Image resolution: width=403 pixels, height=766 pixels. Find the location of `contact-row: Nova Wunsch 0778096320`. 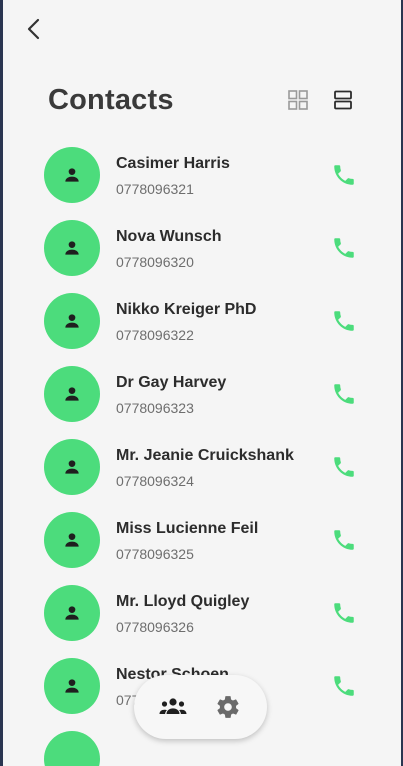

contact-row: Nova Wunsch 0778096320 is located at coordinates (202, 249).